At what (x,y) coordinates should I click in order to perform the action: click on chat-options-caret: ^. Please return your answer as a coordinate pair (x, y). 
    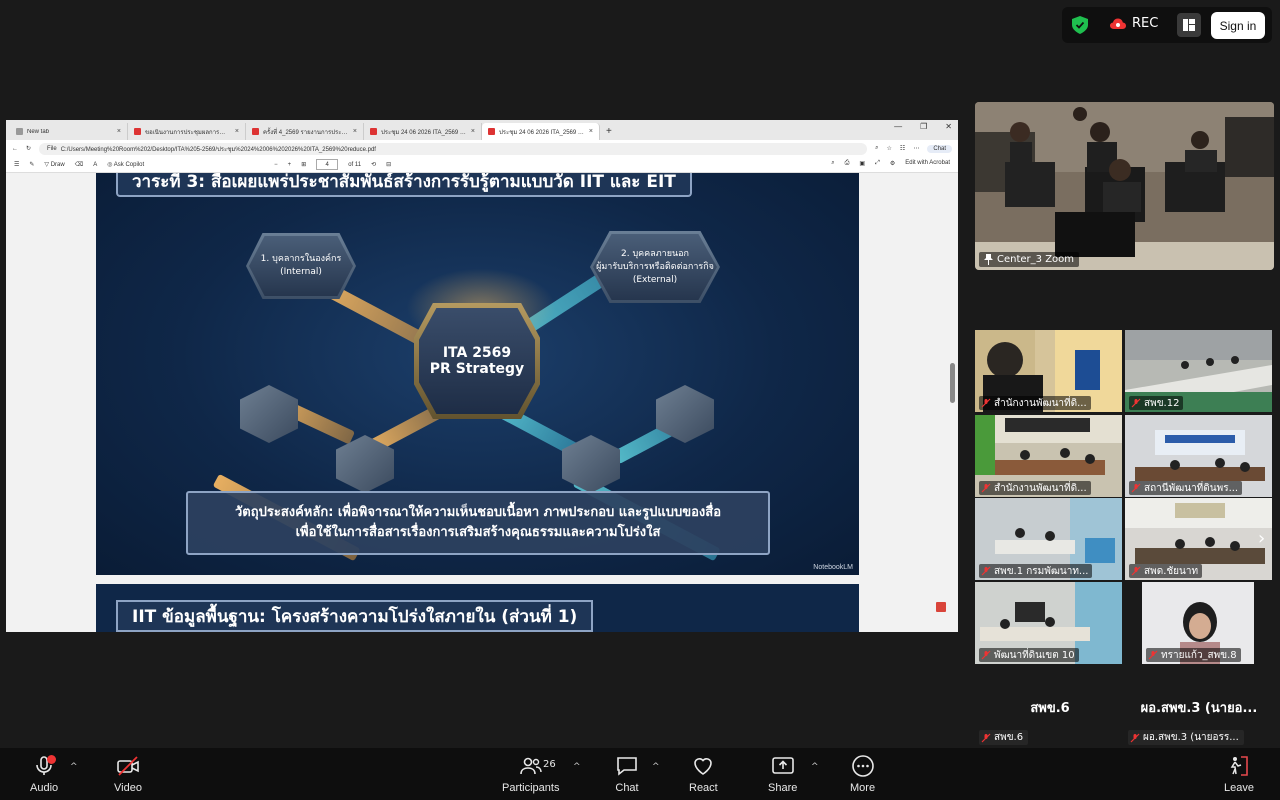
    Looking at the image, I should click on (656, 767).